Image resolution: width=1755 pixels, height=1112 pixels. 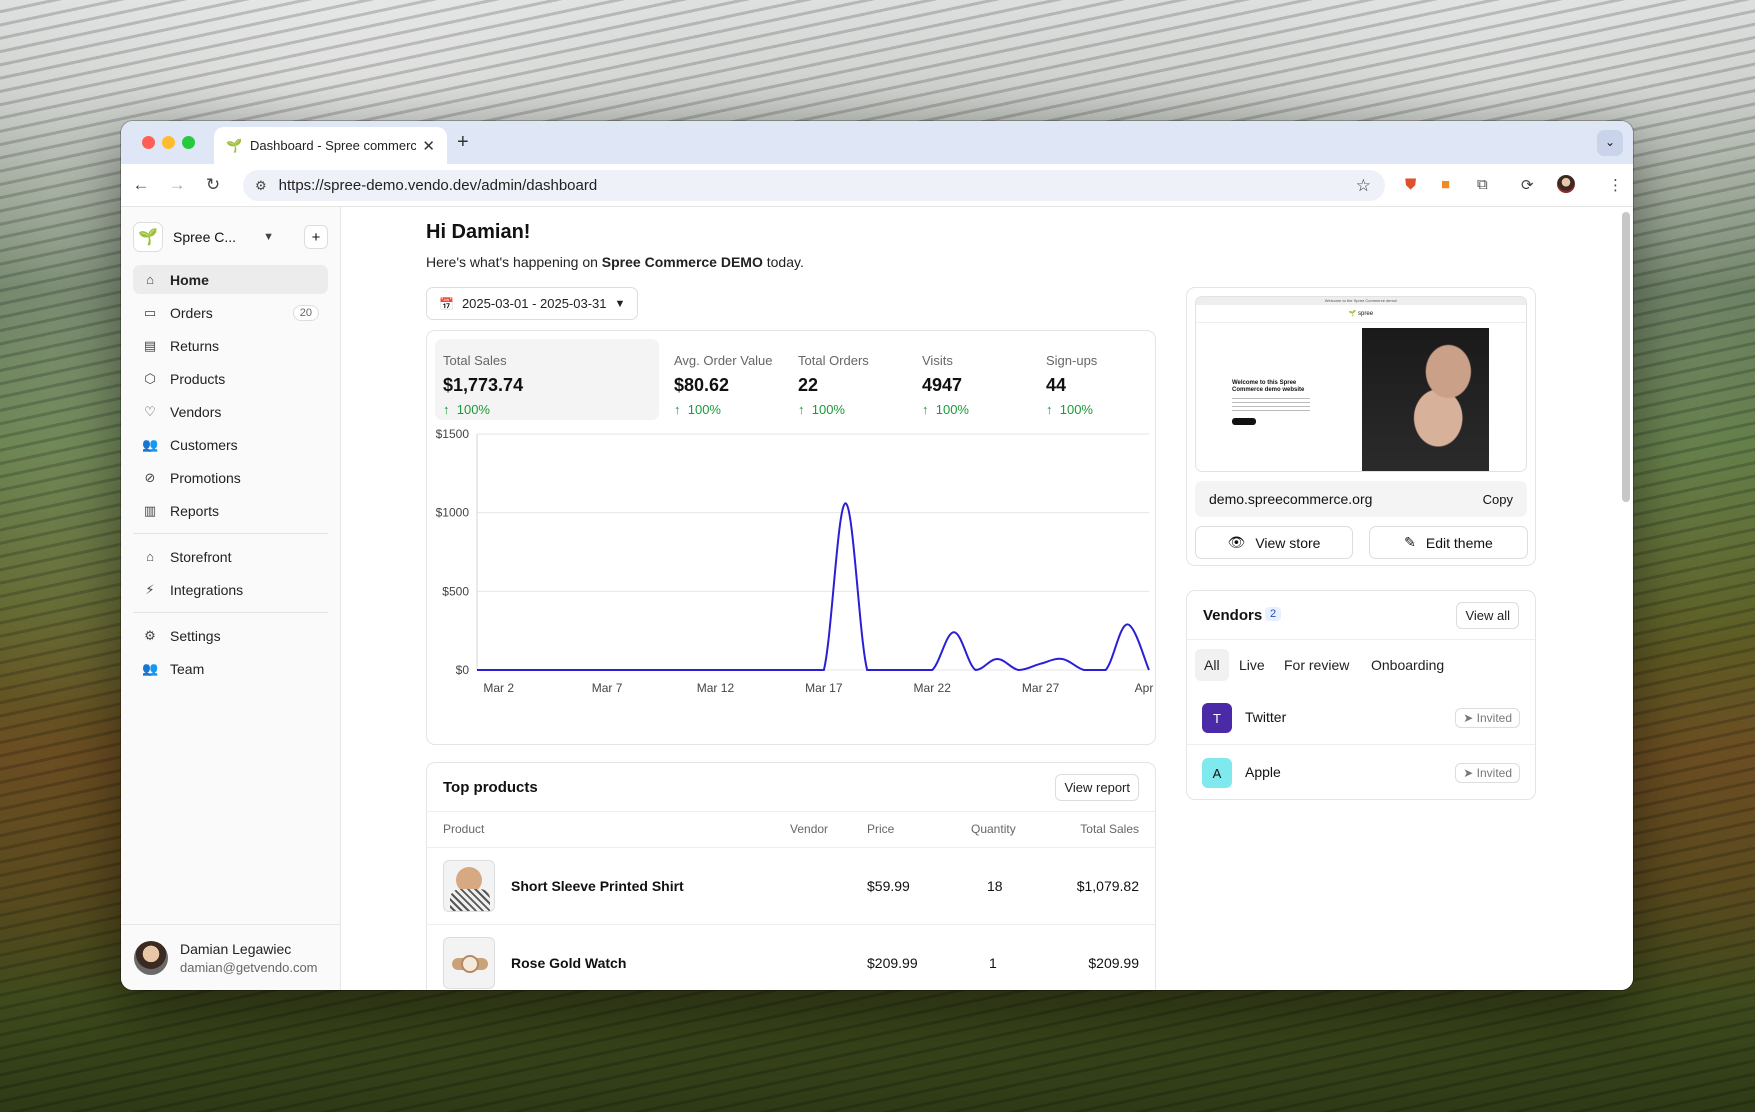 I want to click on x-tick-label: Apr 1, so click(x=1146, y=688).